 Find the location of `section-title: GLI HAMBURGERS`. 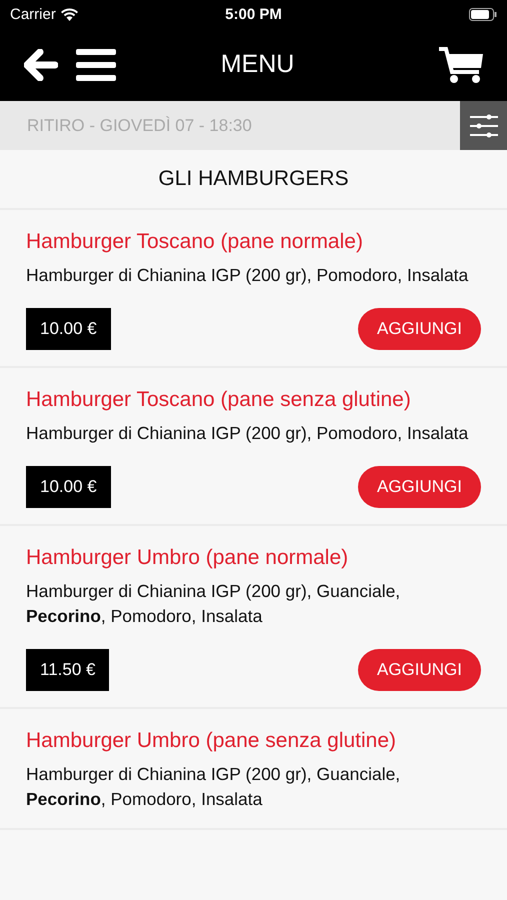

section-title: GLI HAMBURGERS is located at coordinates (253, 179).